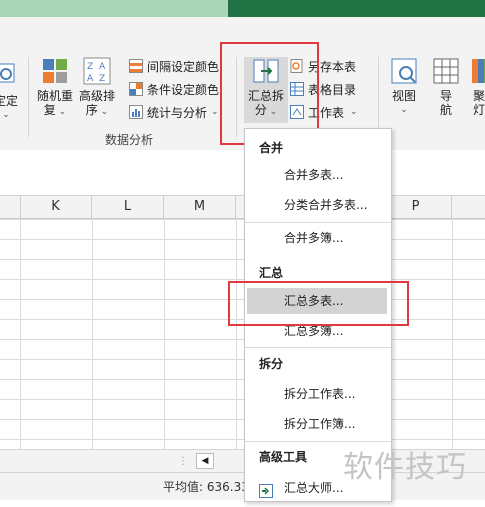 This screenshot has height=507, width=485. I want to click on section-summarize: 汇总, so click(271, 273).